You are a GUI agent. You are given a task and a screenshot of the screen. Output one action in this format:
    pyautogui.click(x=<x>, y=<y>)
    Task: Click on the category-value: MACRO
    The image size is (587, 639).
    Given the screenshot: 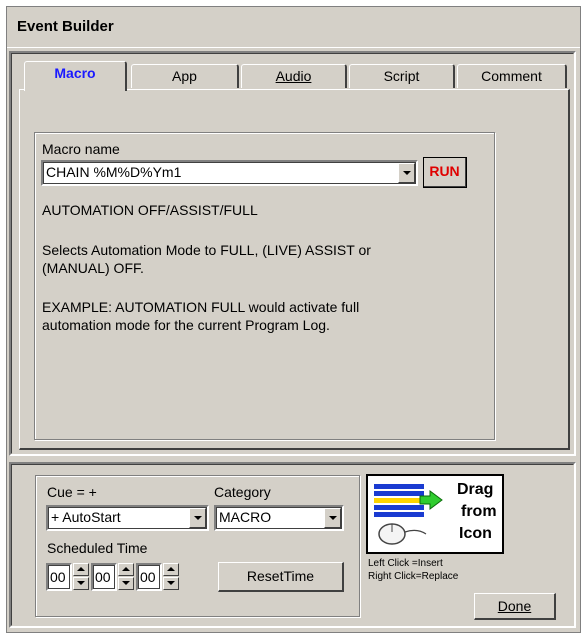 What is the action you would take?
    pyautogui.click(x=245, y=517)
    